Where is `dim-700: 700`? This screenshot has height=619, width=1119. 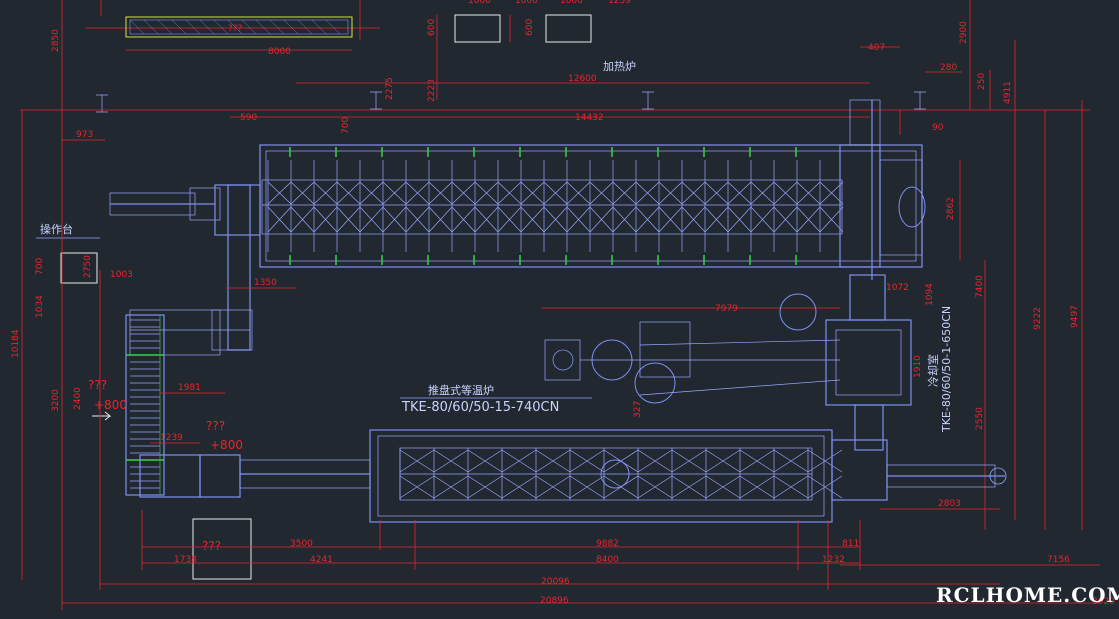
dim-700: 700 is located at coordinates (346, 125).